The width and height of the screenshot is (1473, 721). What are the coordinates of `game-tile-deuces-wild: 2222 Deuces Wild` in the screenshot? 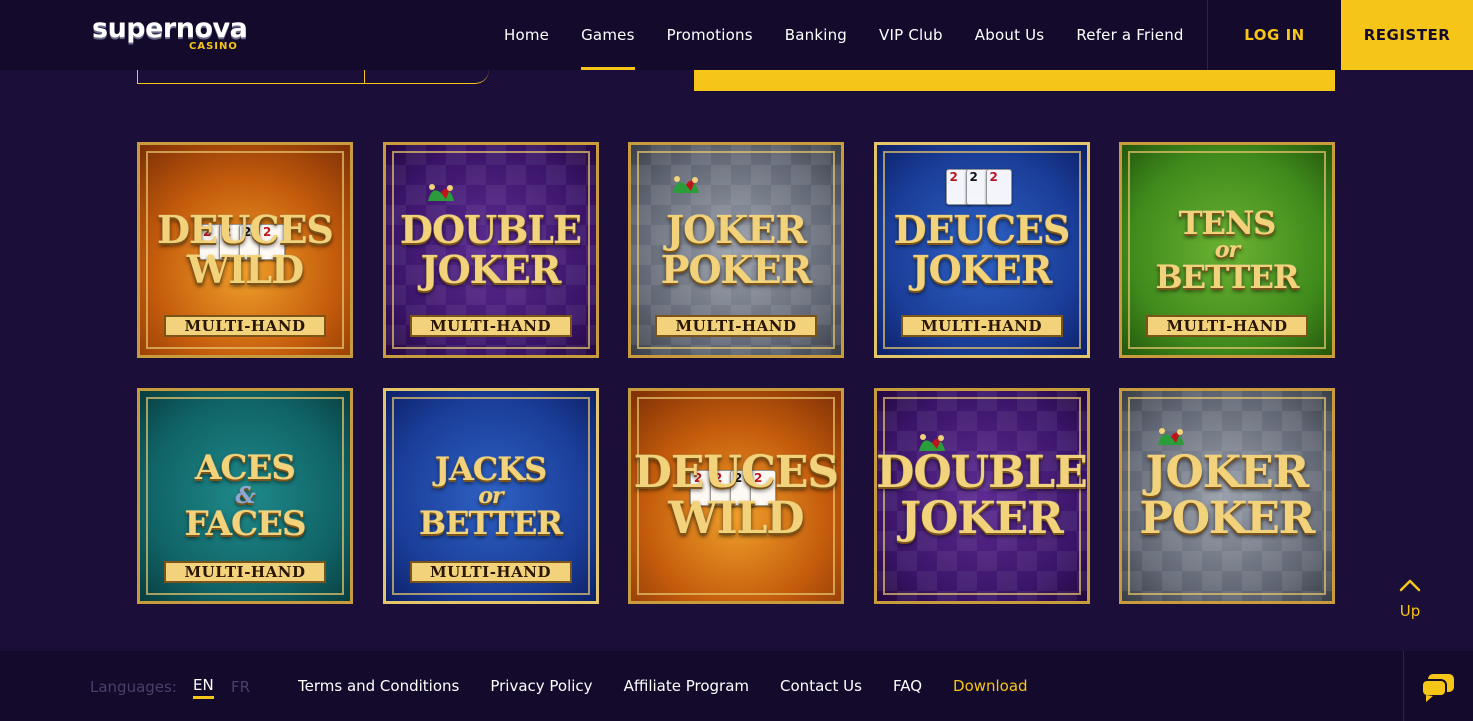 It's located at (736, 496).